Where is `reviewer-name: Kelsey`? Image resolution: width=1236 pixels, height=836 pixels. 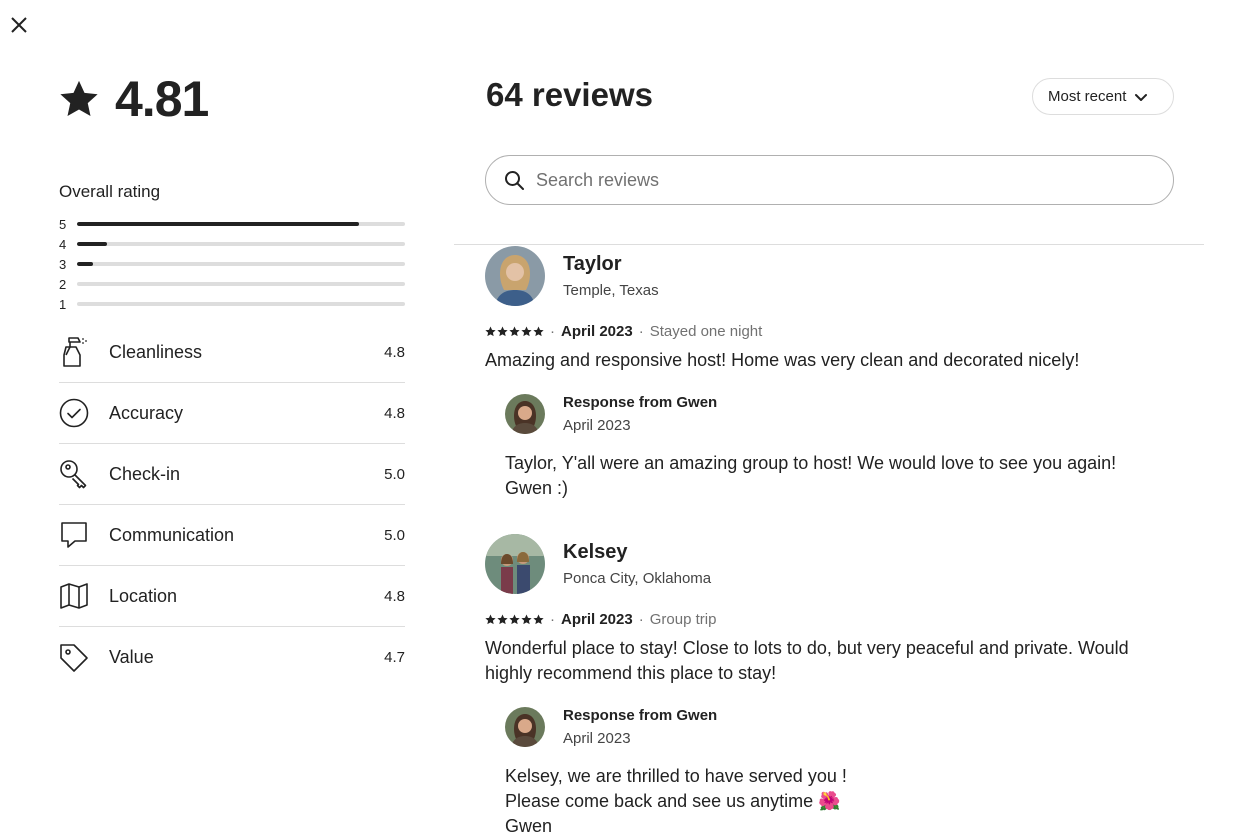 reviewer-name: Kelsey is located at coordinates (595, 552).